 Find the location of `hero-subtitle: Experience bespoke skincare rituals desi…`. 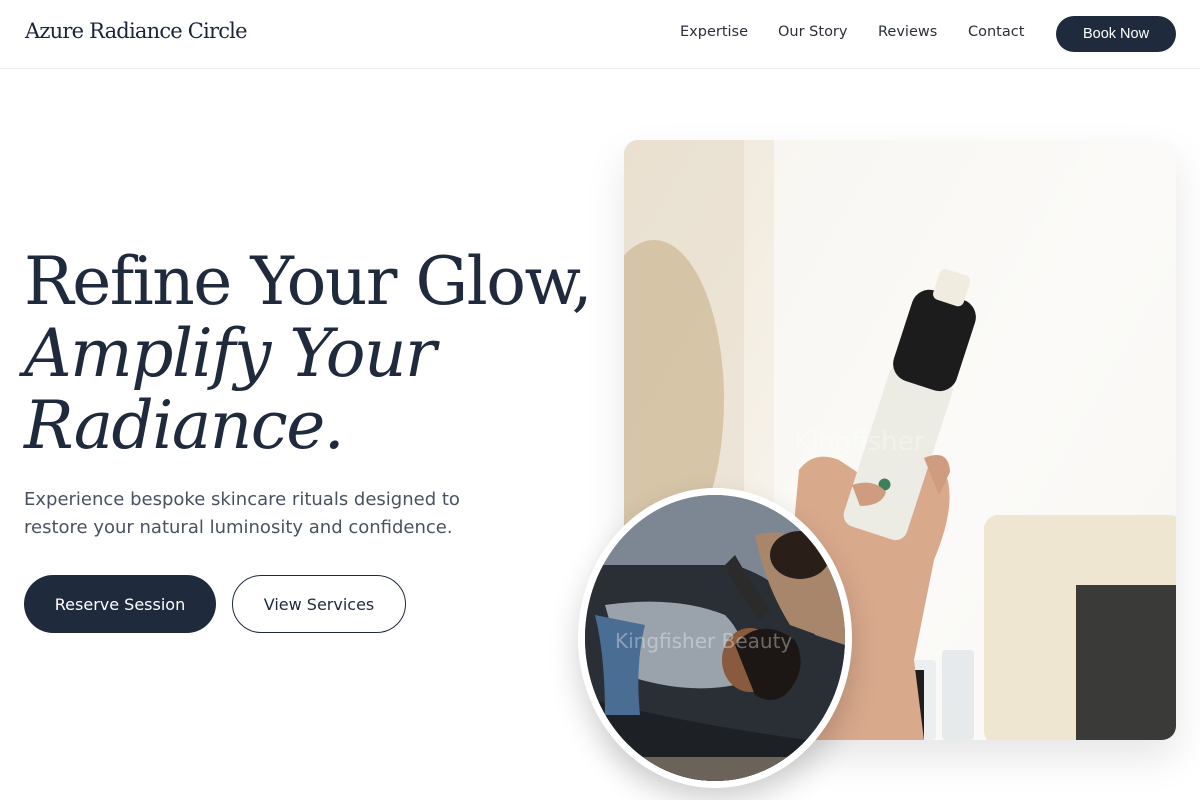

hero-subtitle: Experience bespoke skincare rituals desi… is located at coordinates (242, 513).